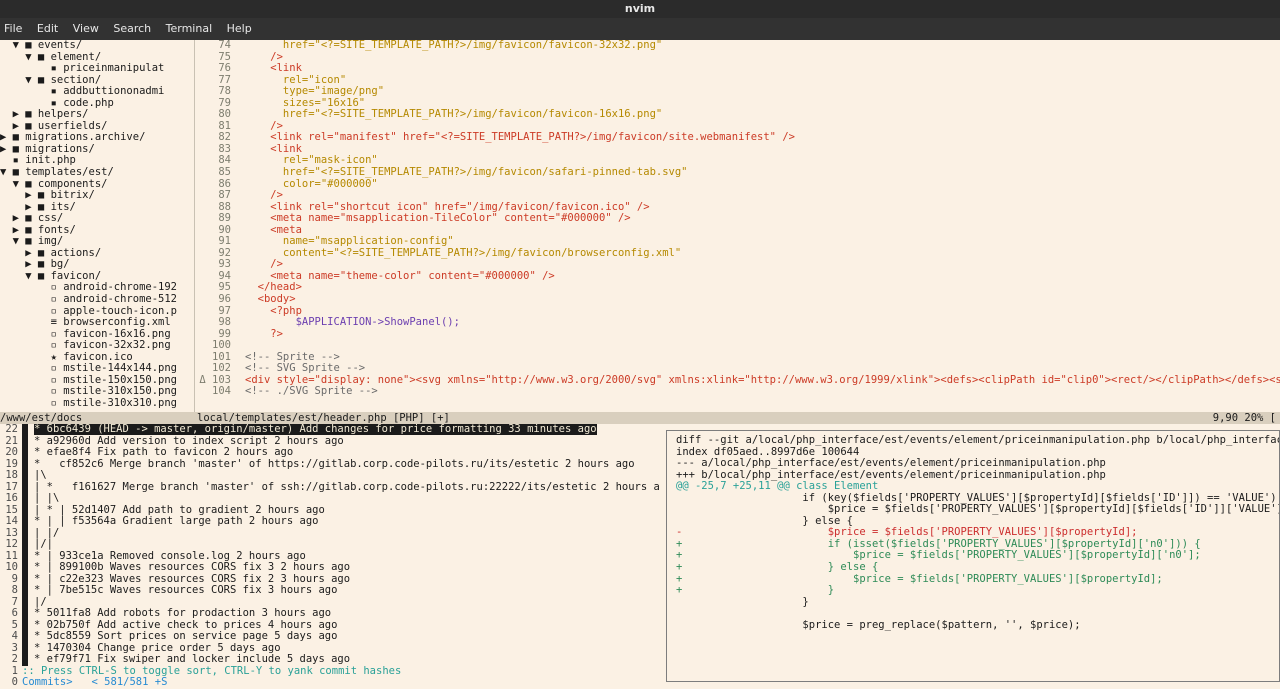  Describe the element at coordinates (97, 323) in the screenshot. I see `tree-item: ≡ browserconfig.xml` at that location.